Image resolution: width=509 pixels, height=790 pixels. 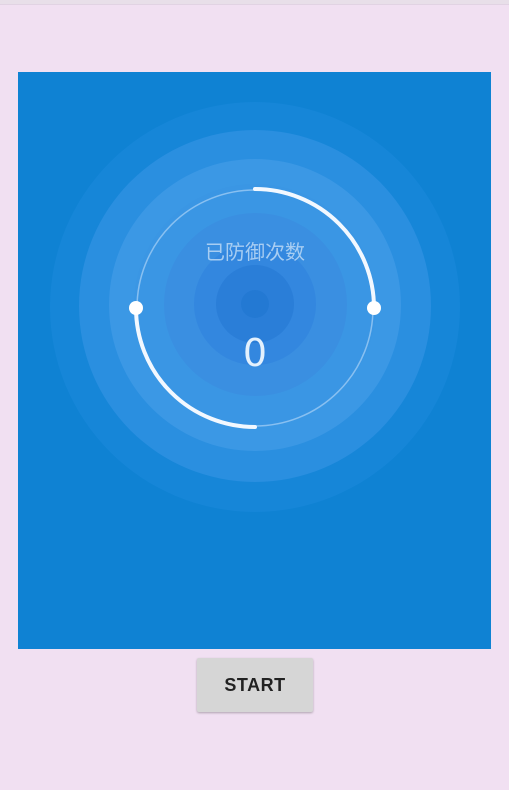 I want to click on top-status-strip, so click(x=254, y=2).